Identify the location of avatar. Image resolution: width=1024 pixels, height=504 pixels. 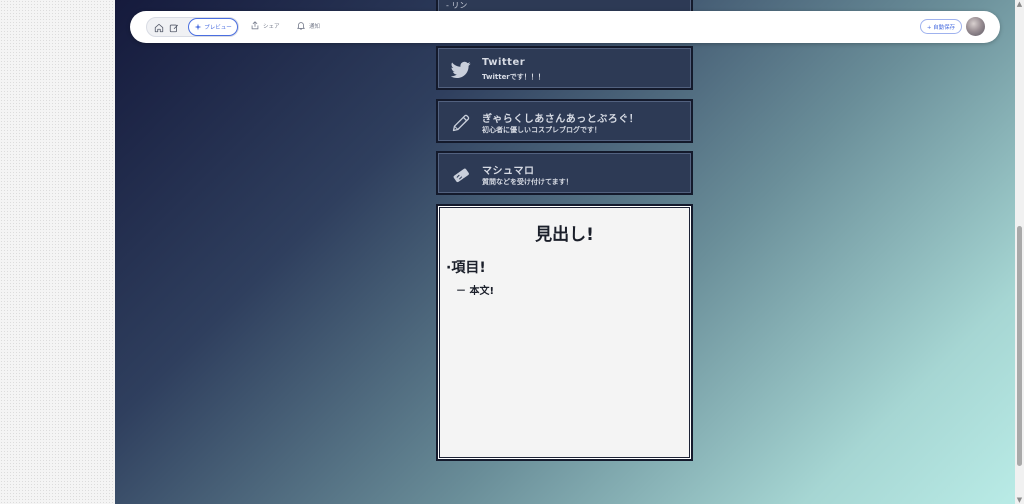
(975, 26).